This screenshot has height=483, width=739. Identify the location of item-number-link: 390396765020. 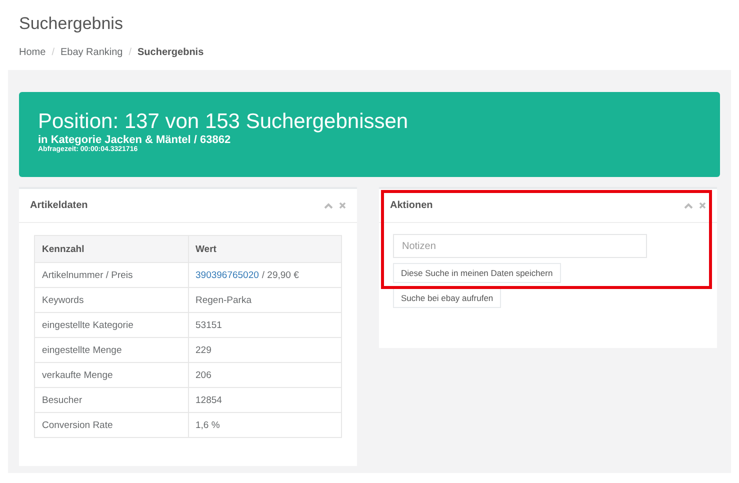
(227, 275).